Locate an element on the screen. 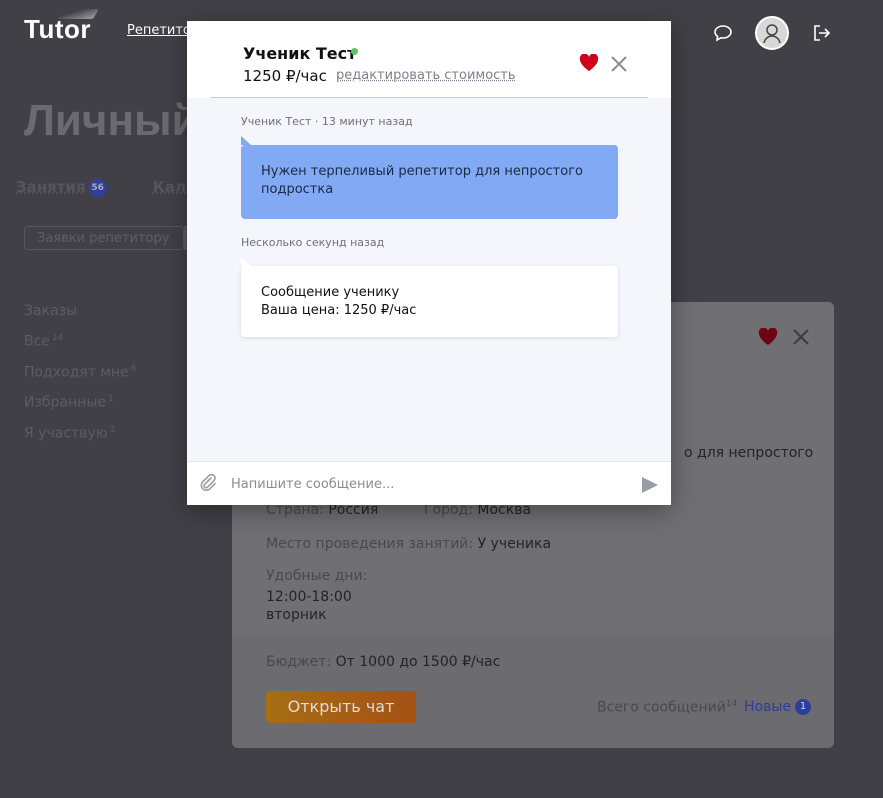 This screenshot has width=883, height=798. total-messages-label: Всего сообщений is located at coordinates (661, 707).